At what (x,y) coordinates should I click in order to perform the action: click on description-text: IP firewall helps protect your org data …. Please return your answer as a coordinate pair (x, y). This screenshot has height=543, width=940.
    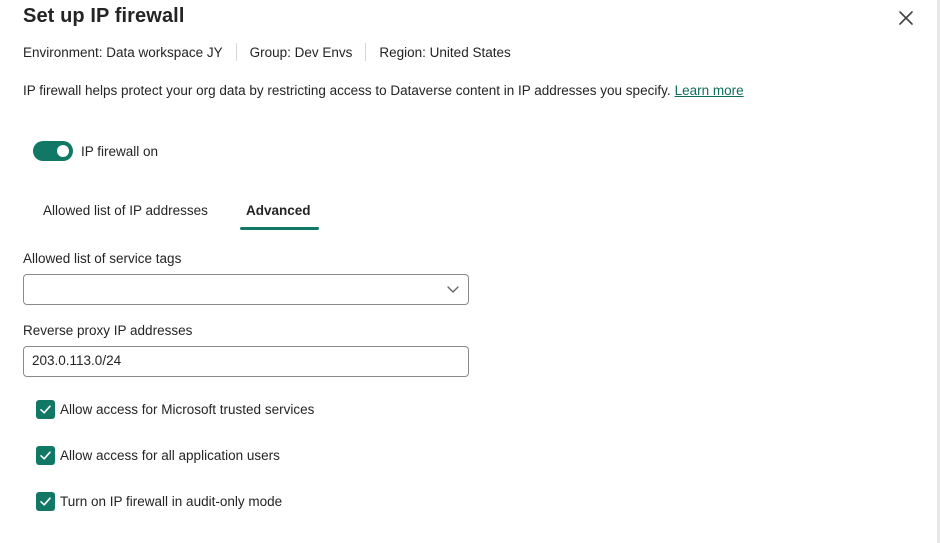
    Looking at the image, I should click on (347, 90).